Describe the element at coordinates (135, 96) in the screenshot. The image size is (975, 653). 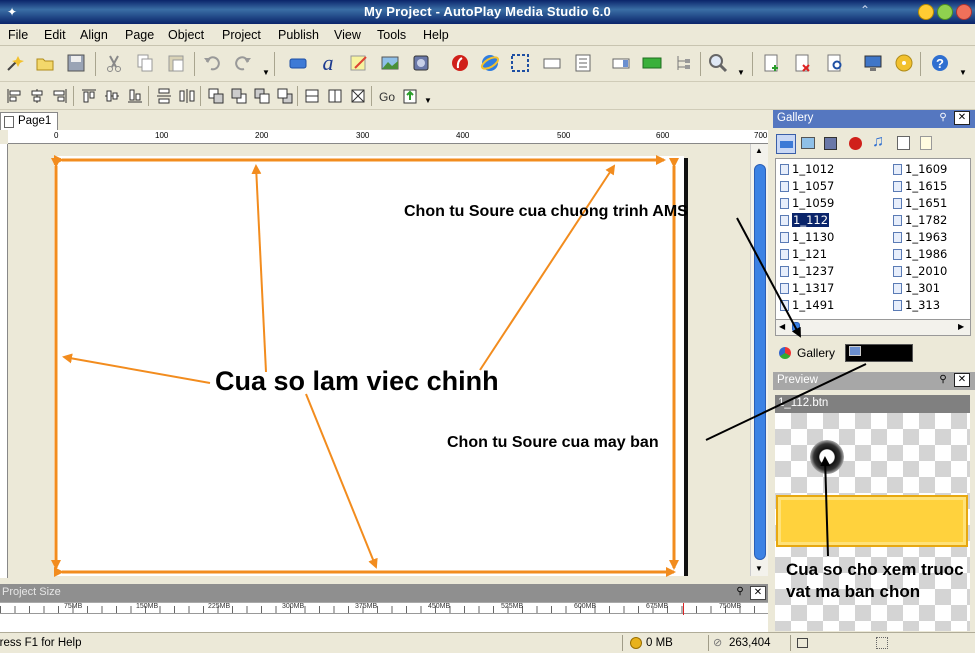
I see `align-bottom-icon` at that location.